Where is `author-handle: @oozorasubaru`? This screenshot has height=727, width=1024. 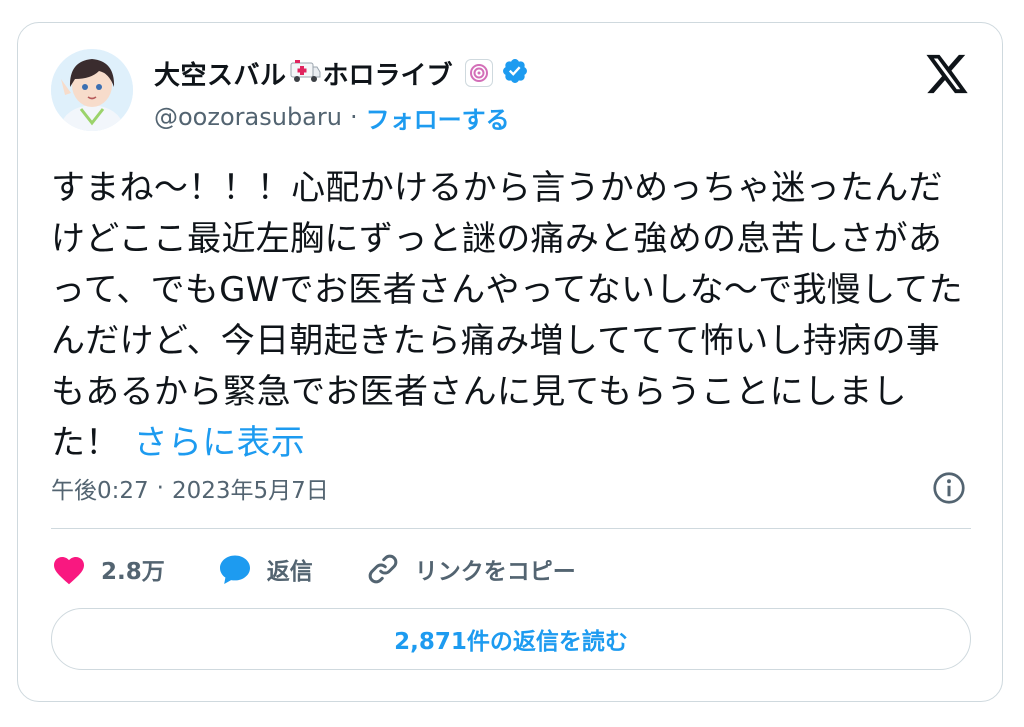
author-handle: @oozorasubaru is located at coordinates (248, 117).